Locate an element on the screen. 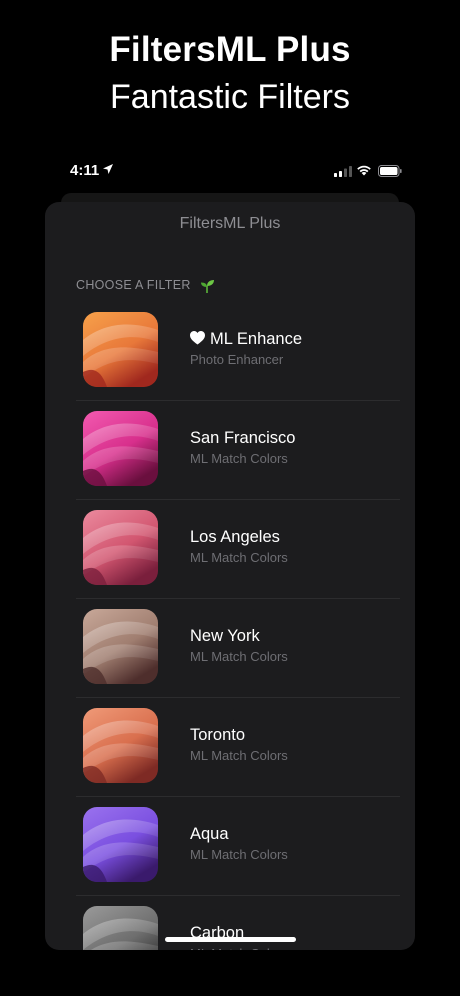 This screenshot has width=460, height=996. cellular-signal-icon is located at coordinates (343, 171).